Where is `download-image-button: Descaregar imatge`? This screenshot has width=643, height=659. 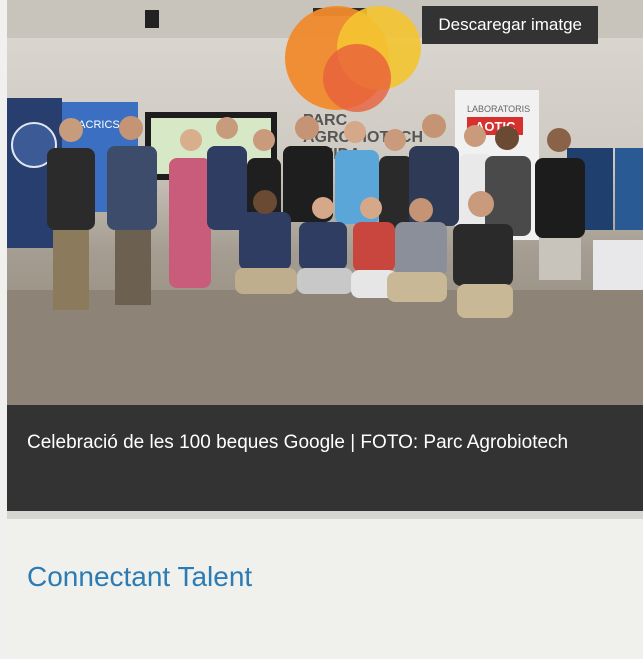 download-image-button: Descaregar imatge is located at coordinates (510, 25).